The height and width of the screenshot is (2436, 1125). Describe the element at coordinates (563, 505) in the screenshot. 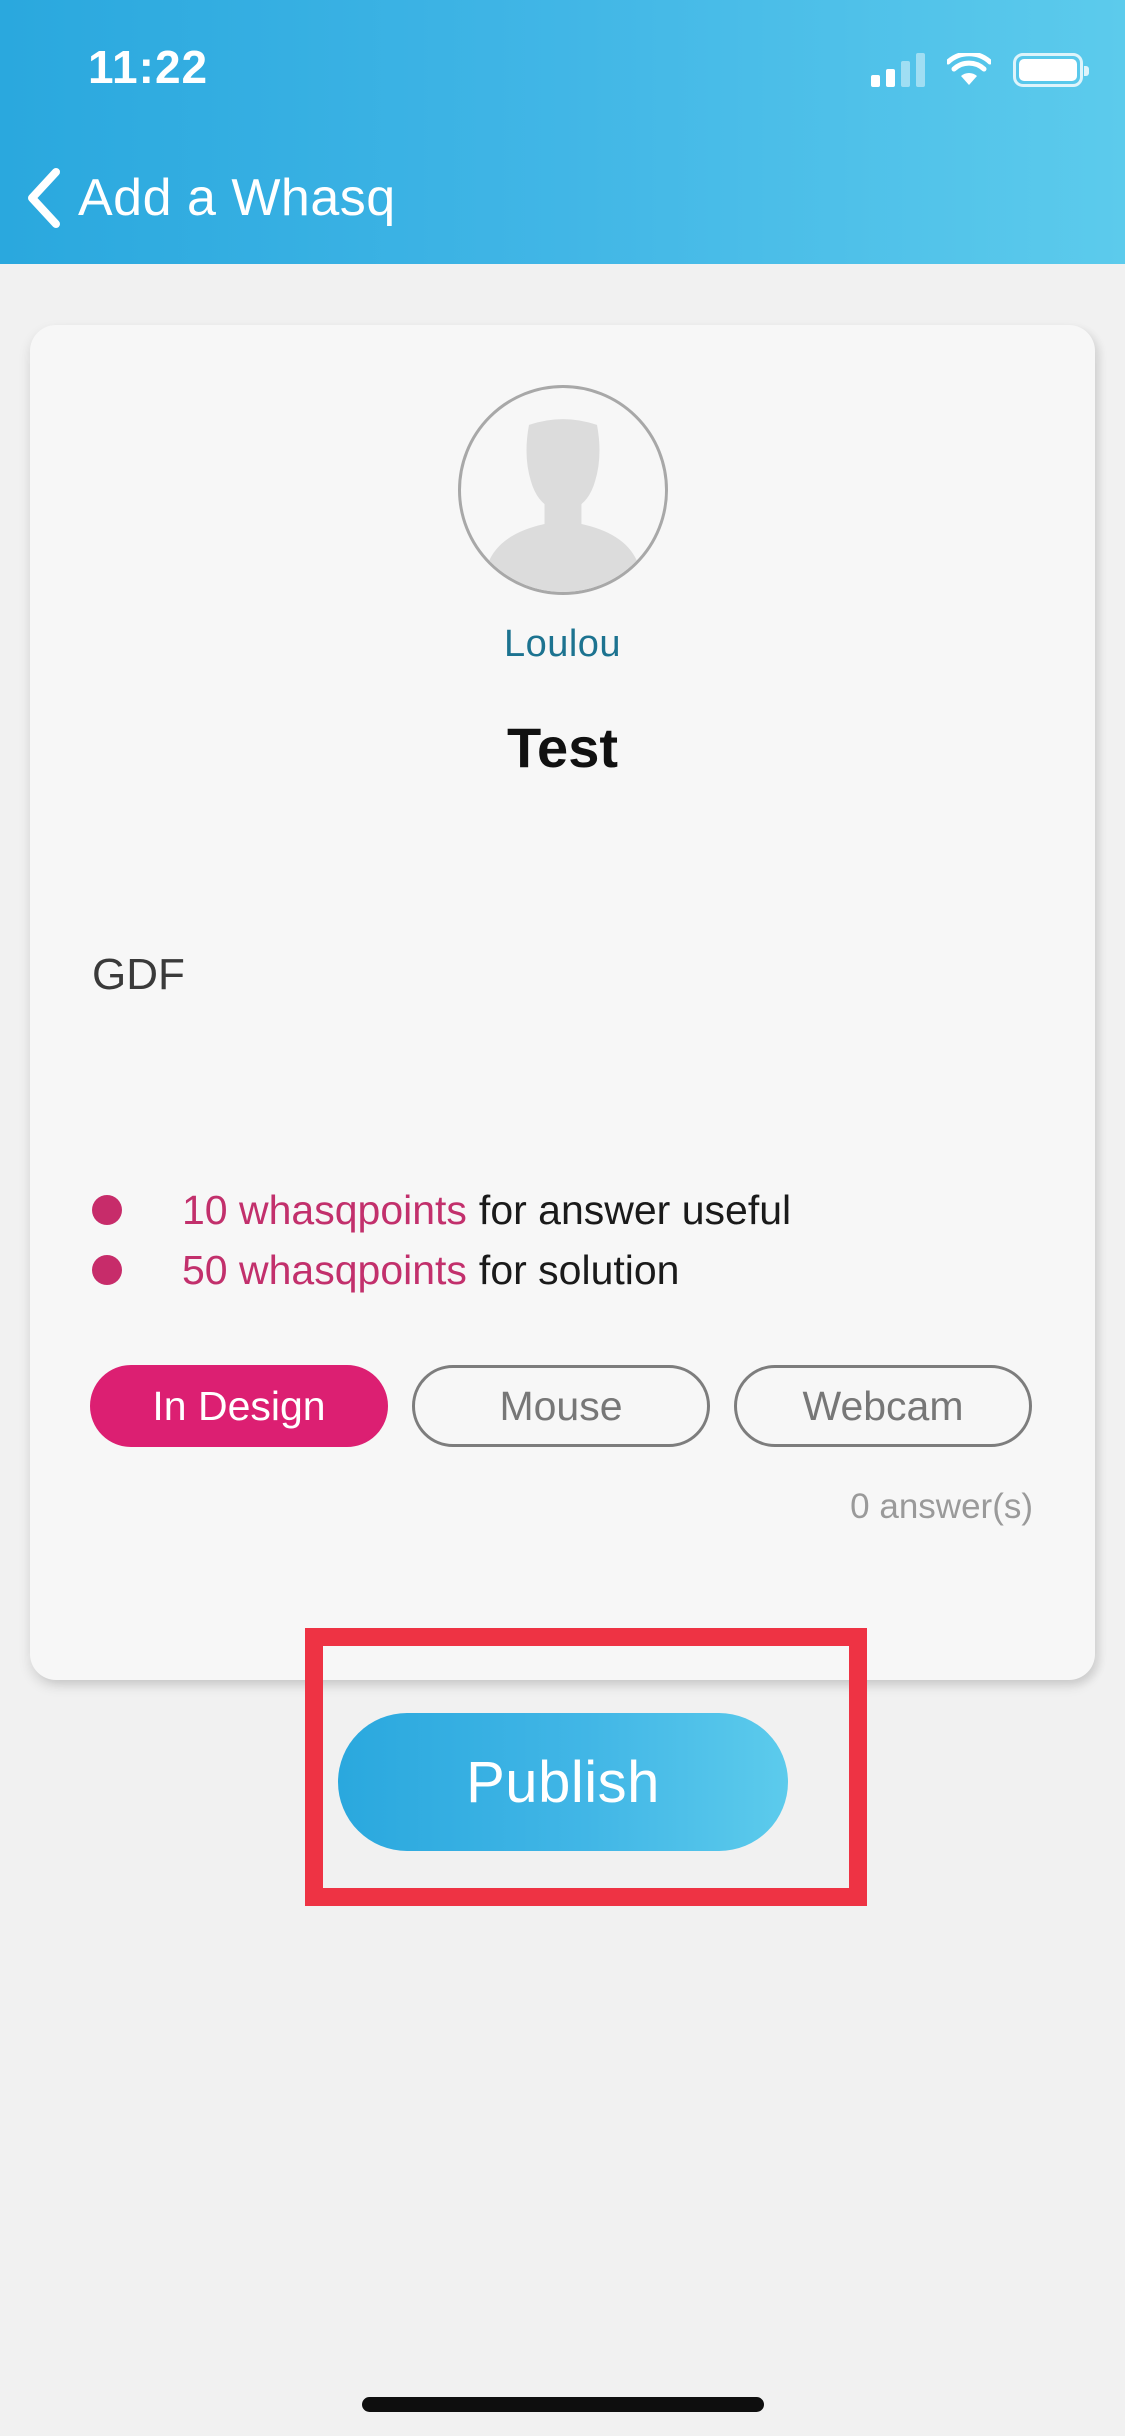

I see `user-placeholder-icon` at that location.